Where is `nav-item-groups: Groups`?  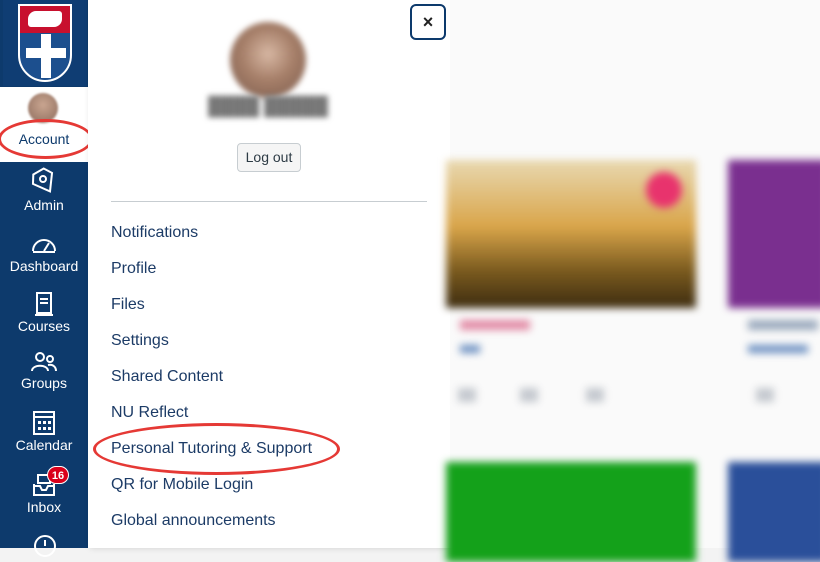
nav-item-groups: Groups is located at coordinates (44, 370).